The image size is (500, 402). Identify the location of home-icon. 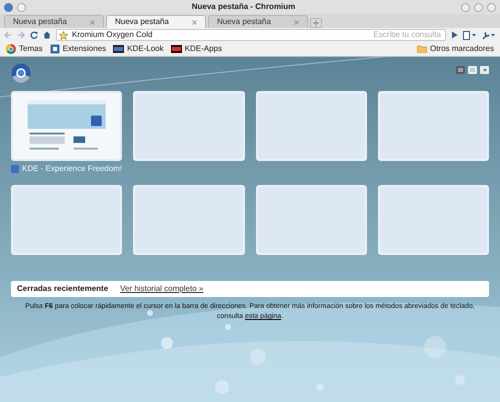
(47, 35).